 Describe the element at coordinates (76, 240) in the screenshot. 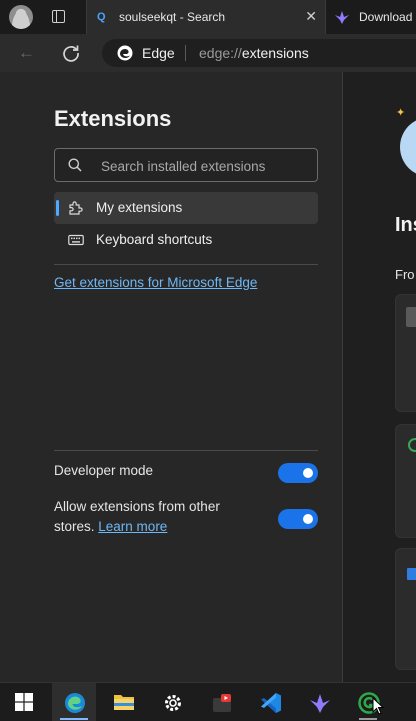

I see `keyboard-icon` at that location.